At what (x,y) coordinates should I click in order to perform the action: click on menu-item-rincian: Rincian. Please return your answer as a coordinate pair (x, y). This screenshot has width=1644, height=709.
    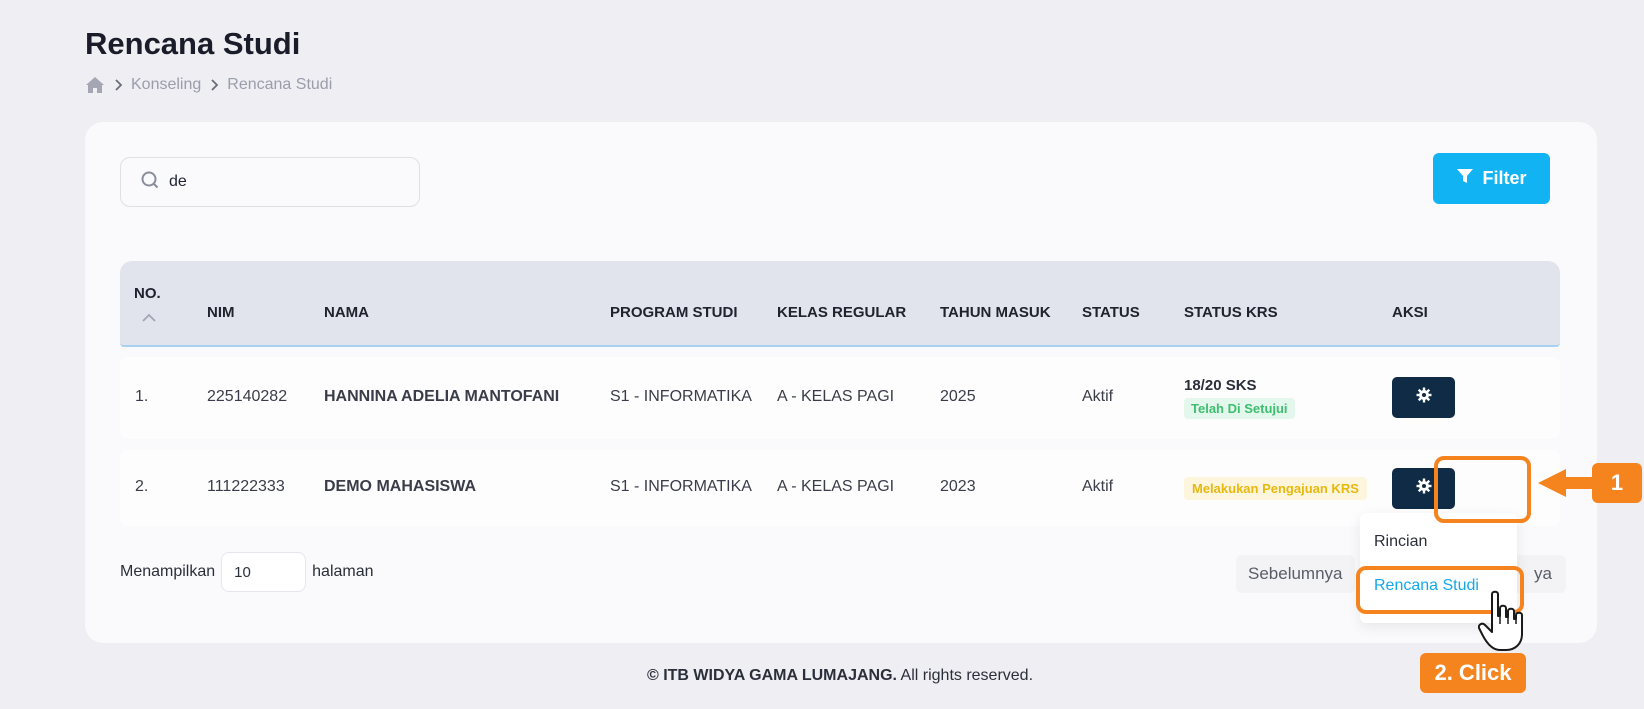
    Looking at the image, I should click on (1400, 542).